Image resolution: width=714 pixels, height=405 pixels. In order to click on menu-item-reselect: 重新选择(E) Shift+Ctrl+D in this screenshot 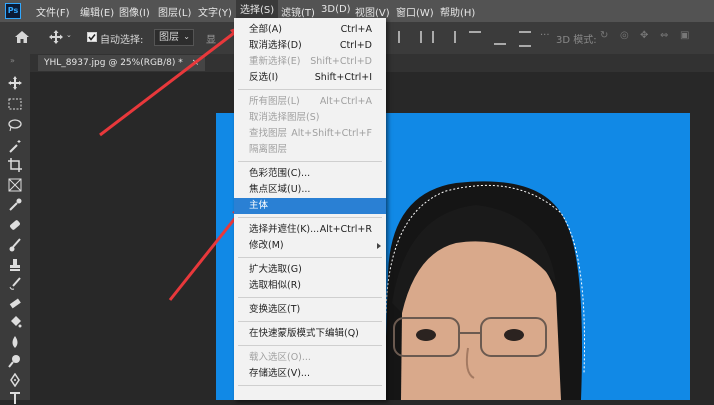, I will do `click(310, 62)`.